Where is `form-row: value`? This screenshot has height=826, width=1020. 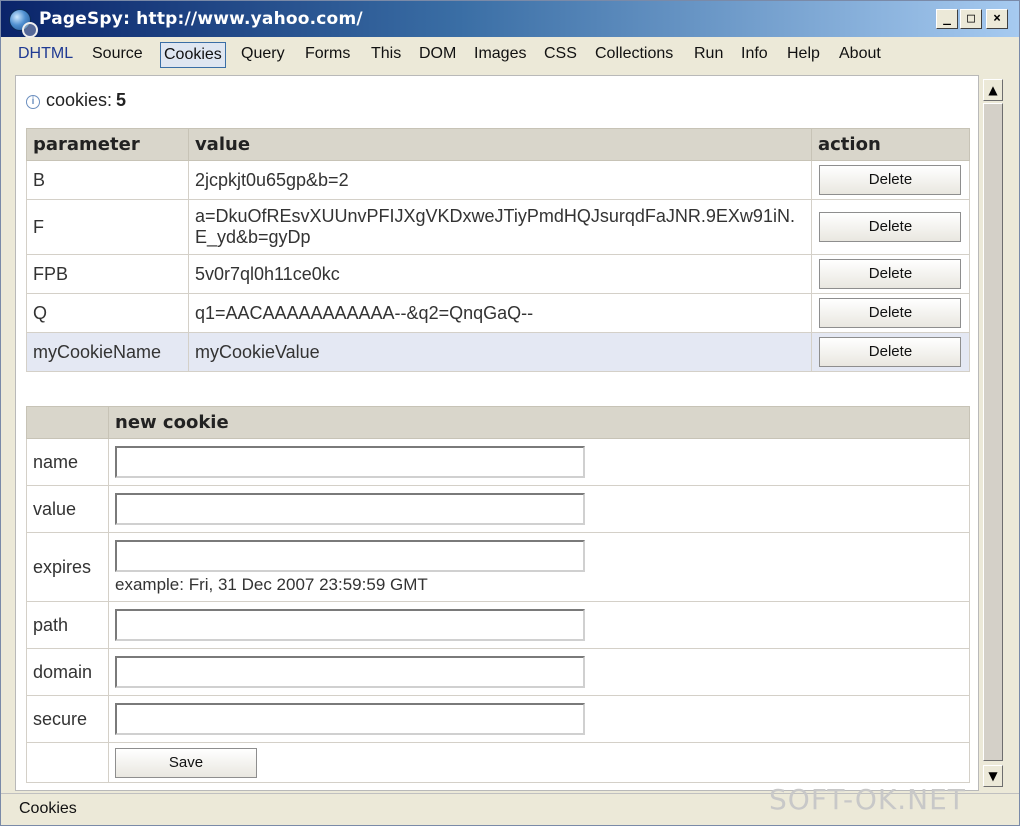
form-row: value is located at coordinates (498, 509).